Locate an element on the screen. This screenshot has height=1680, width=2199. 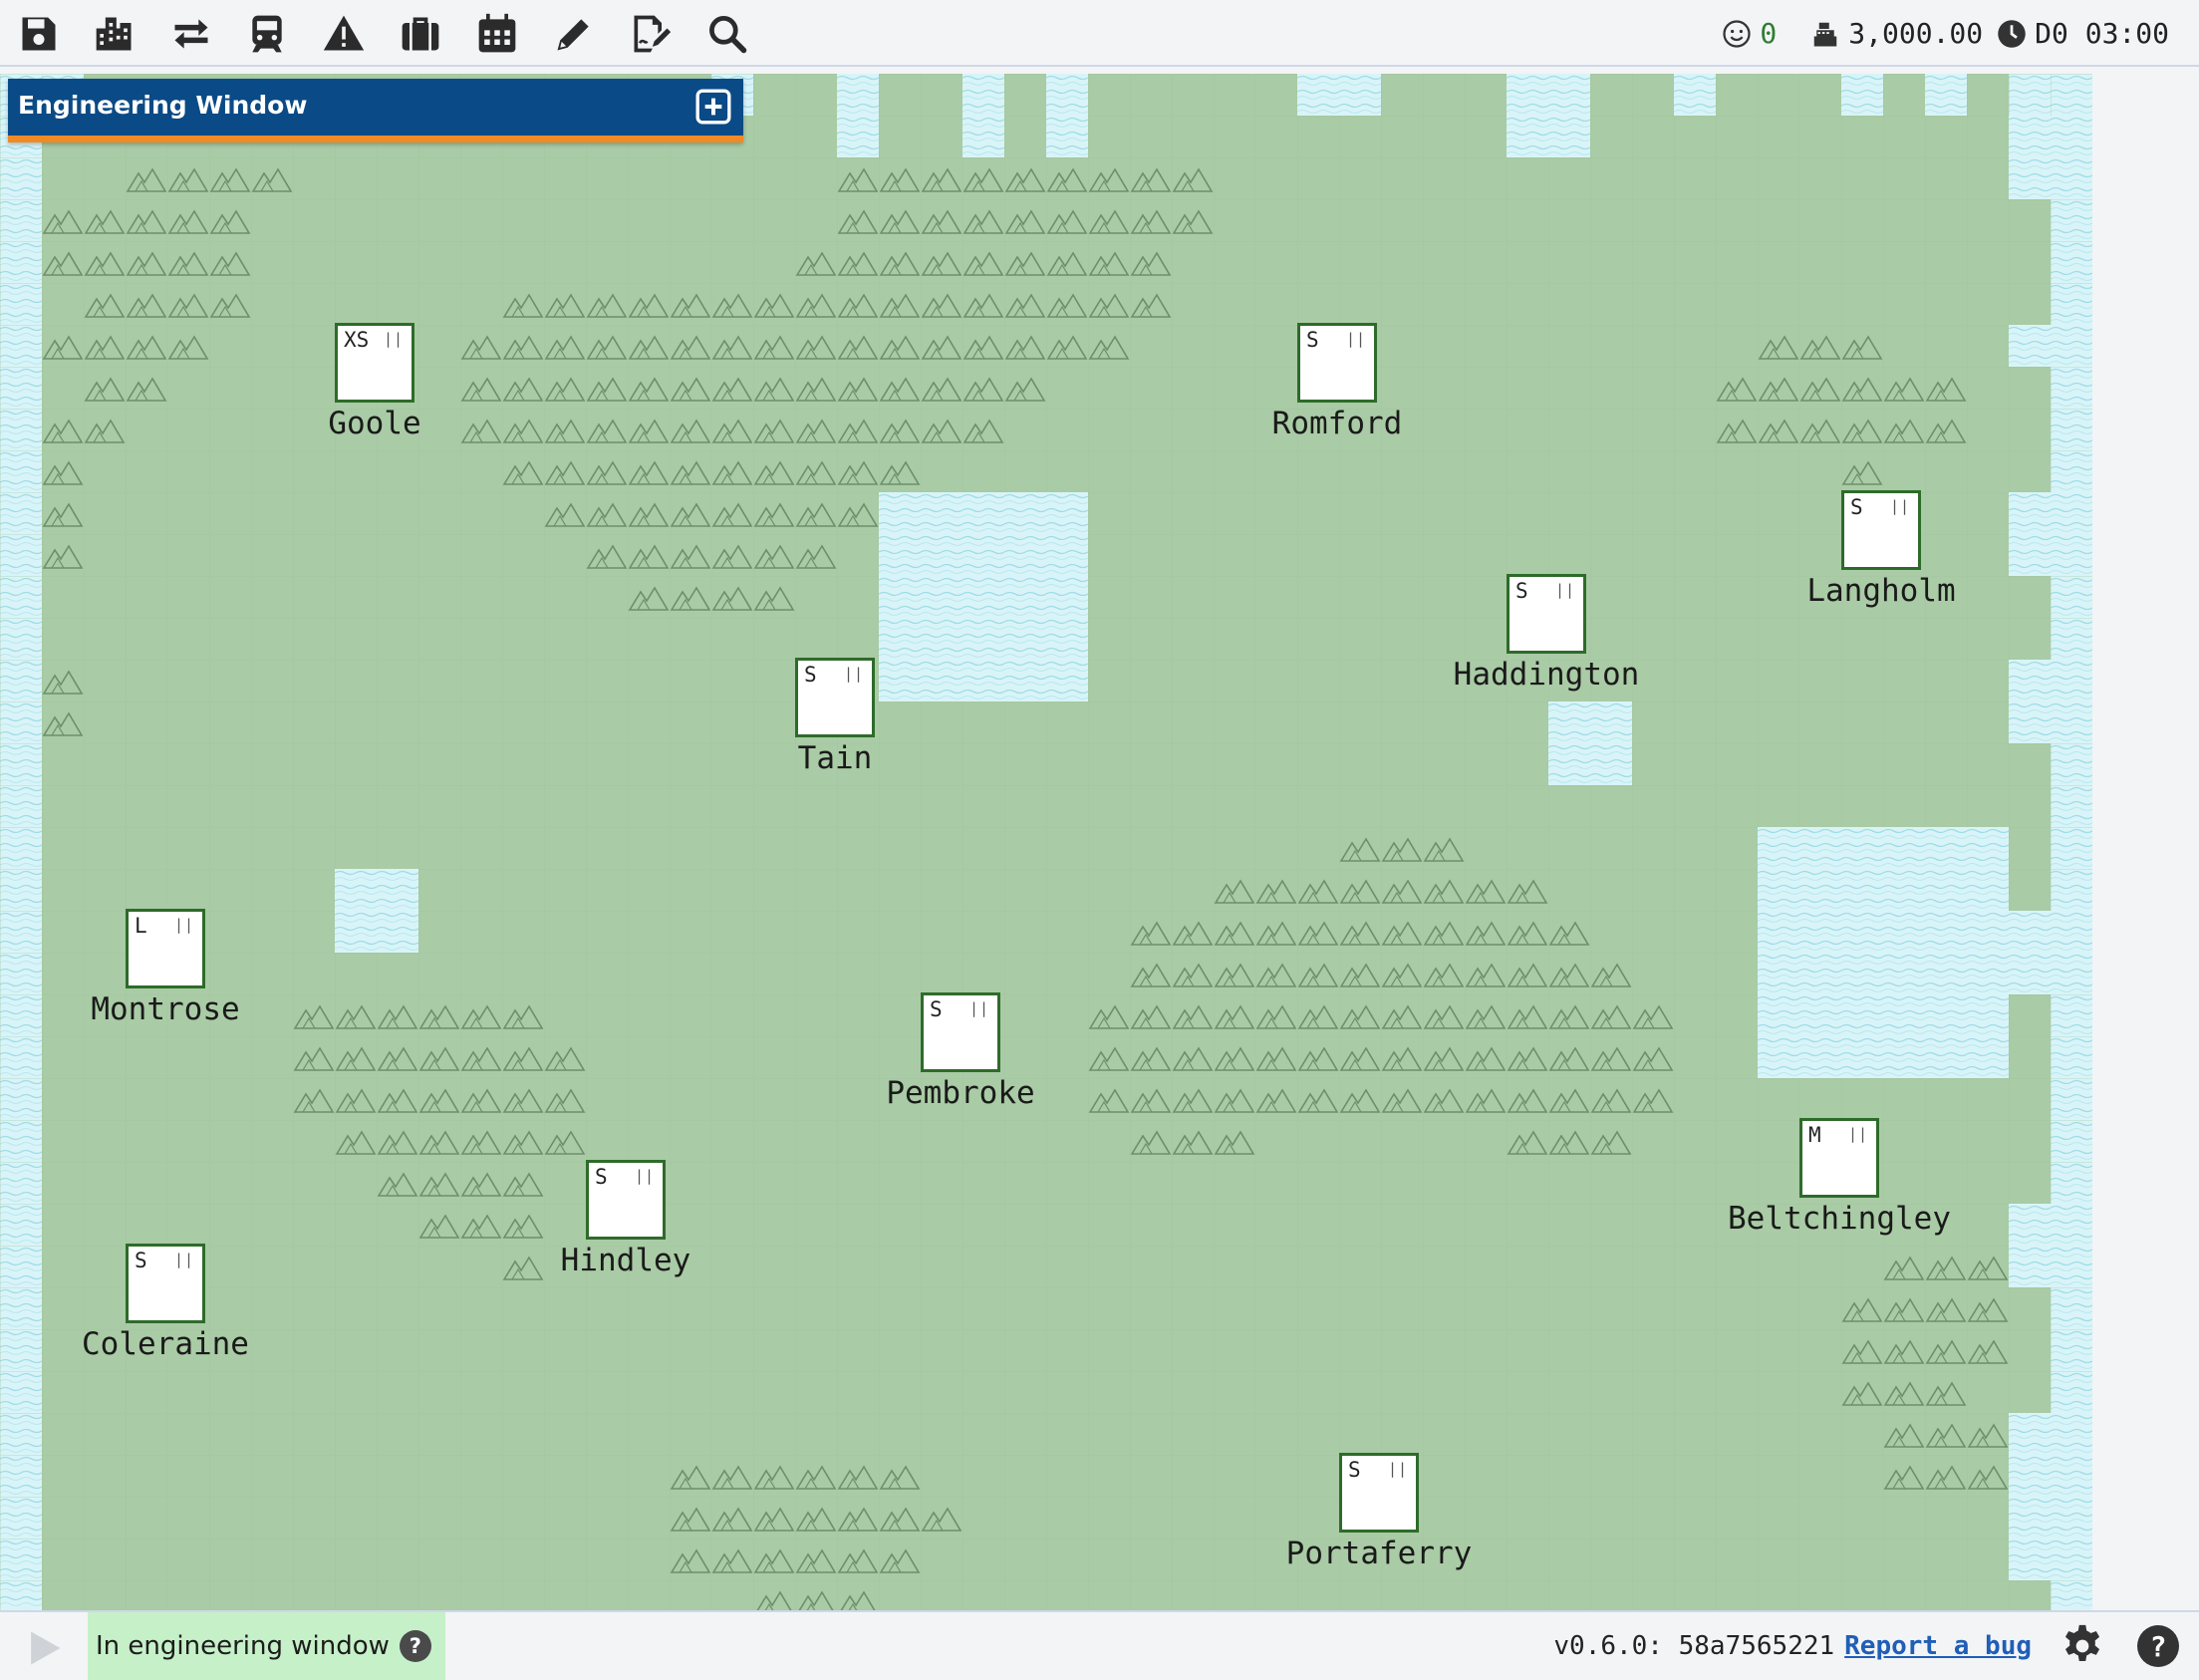
station-name: Goole is located at coordinates (374, 423).